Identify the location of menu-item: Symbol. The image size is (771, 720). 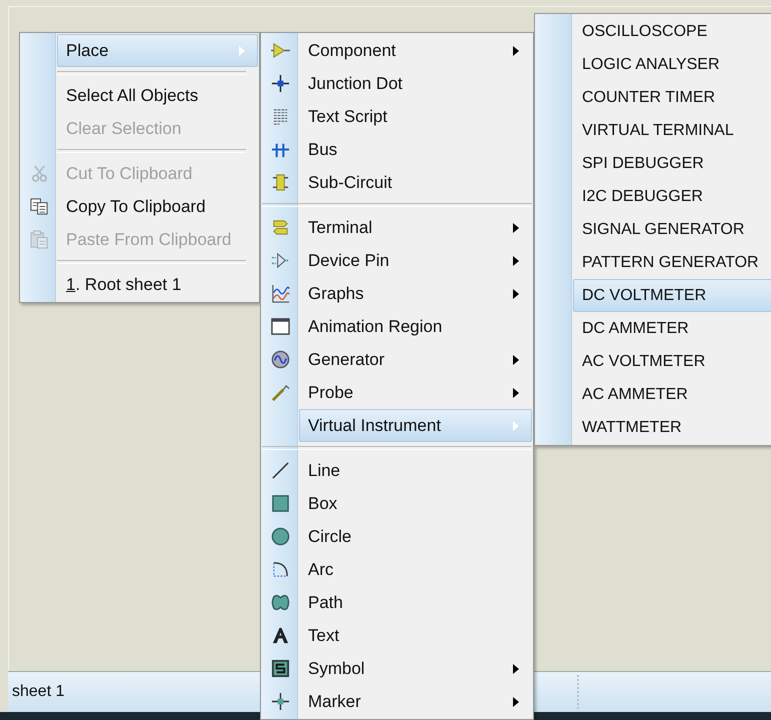
(415, 668).